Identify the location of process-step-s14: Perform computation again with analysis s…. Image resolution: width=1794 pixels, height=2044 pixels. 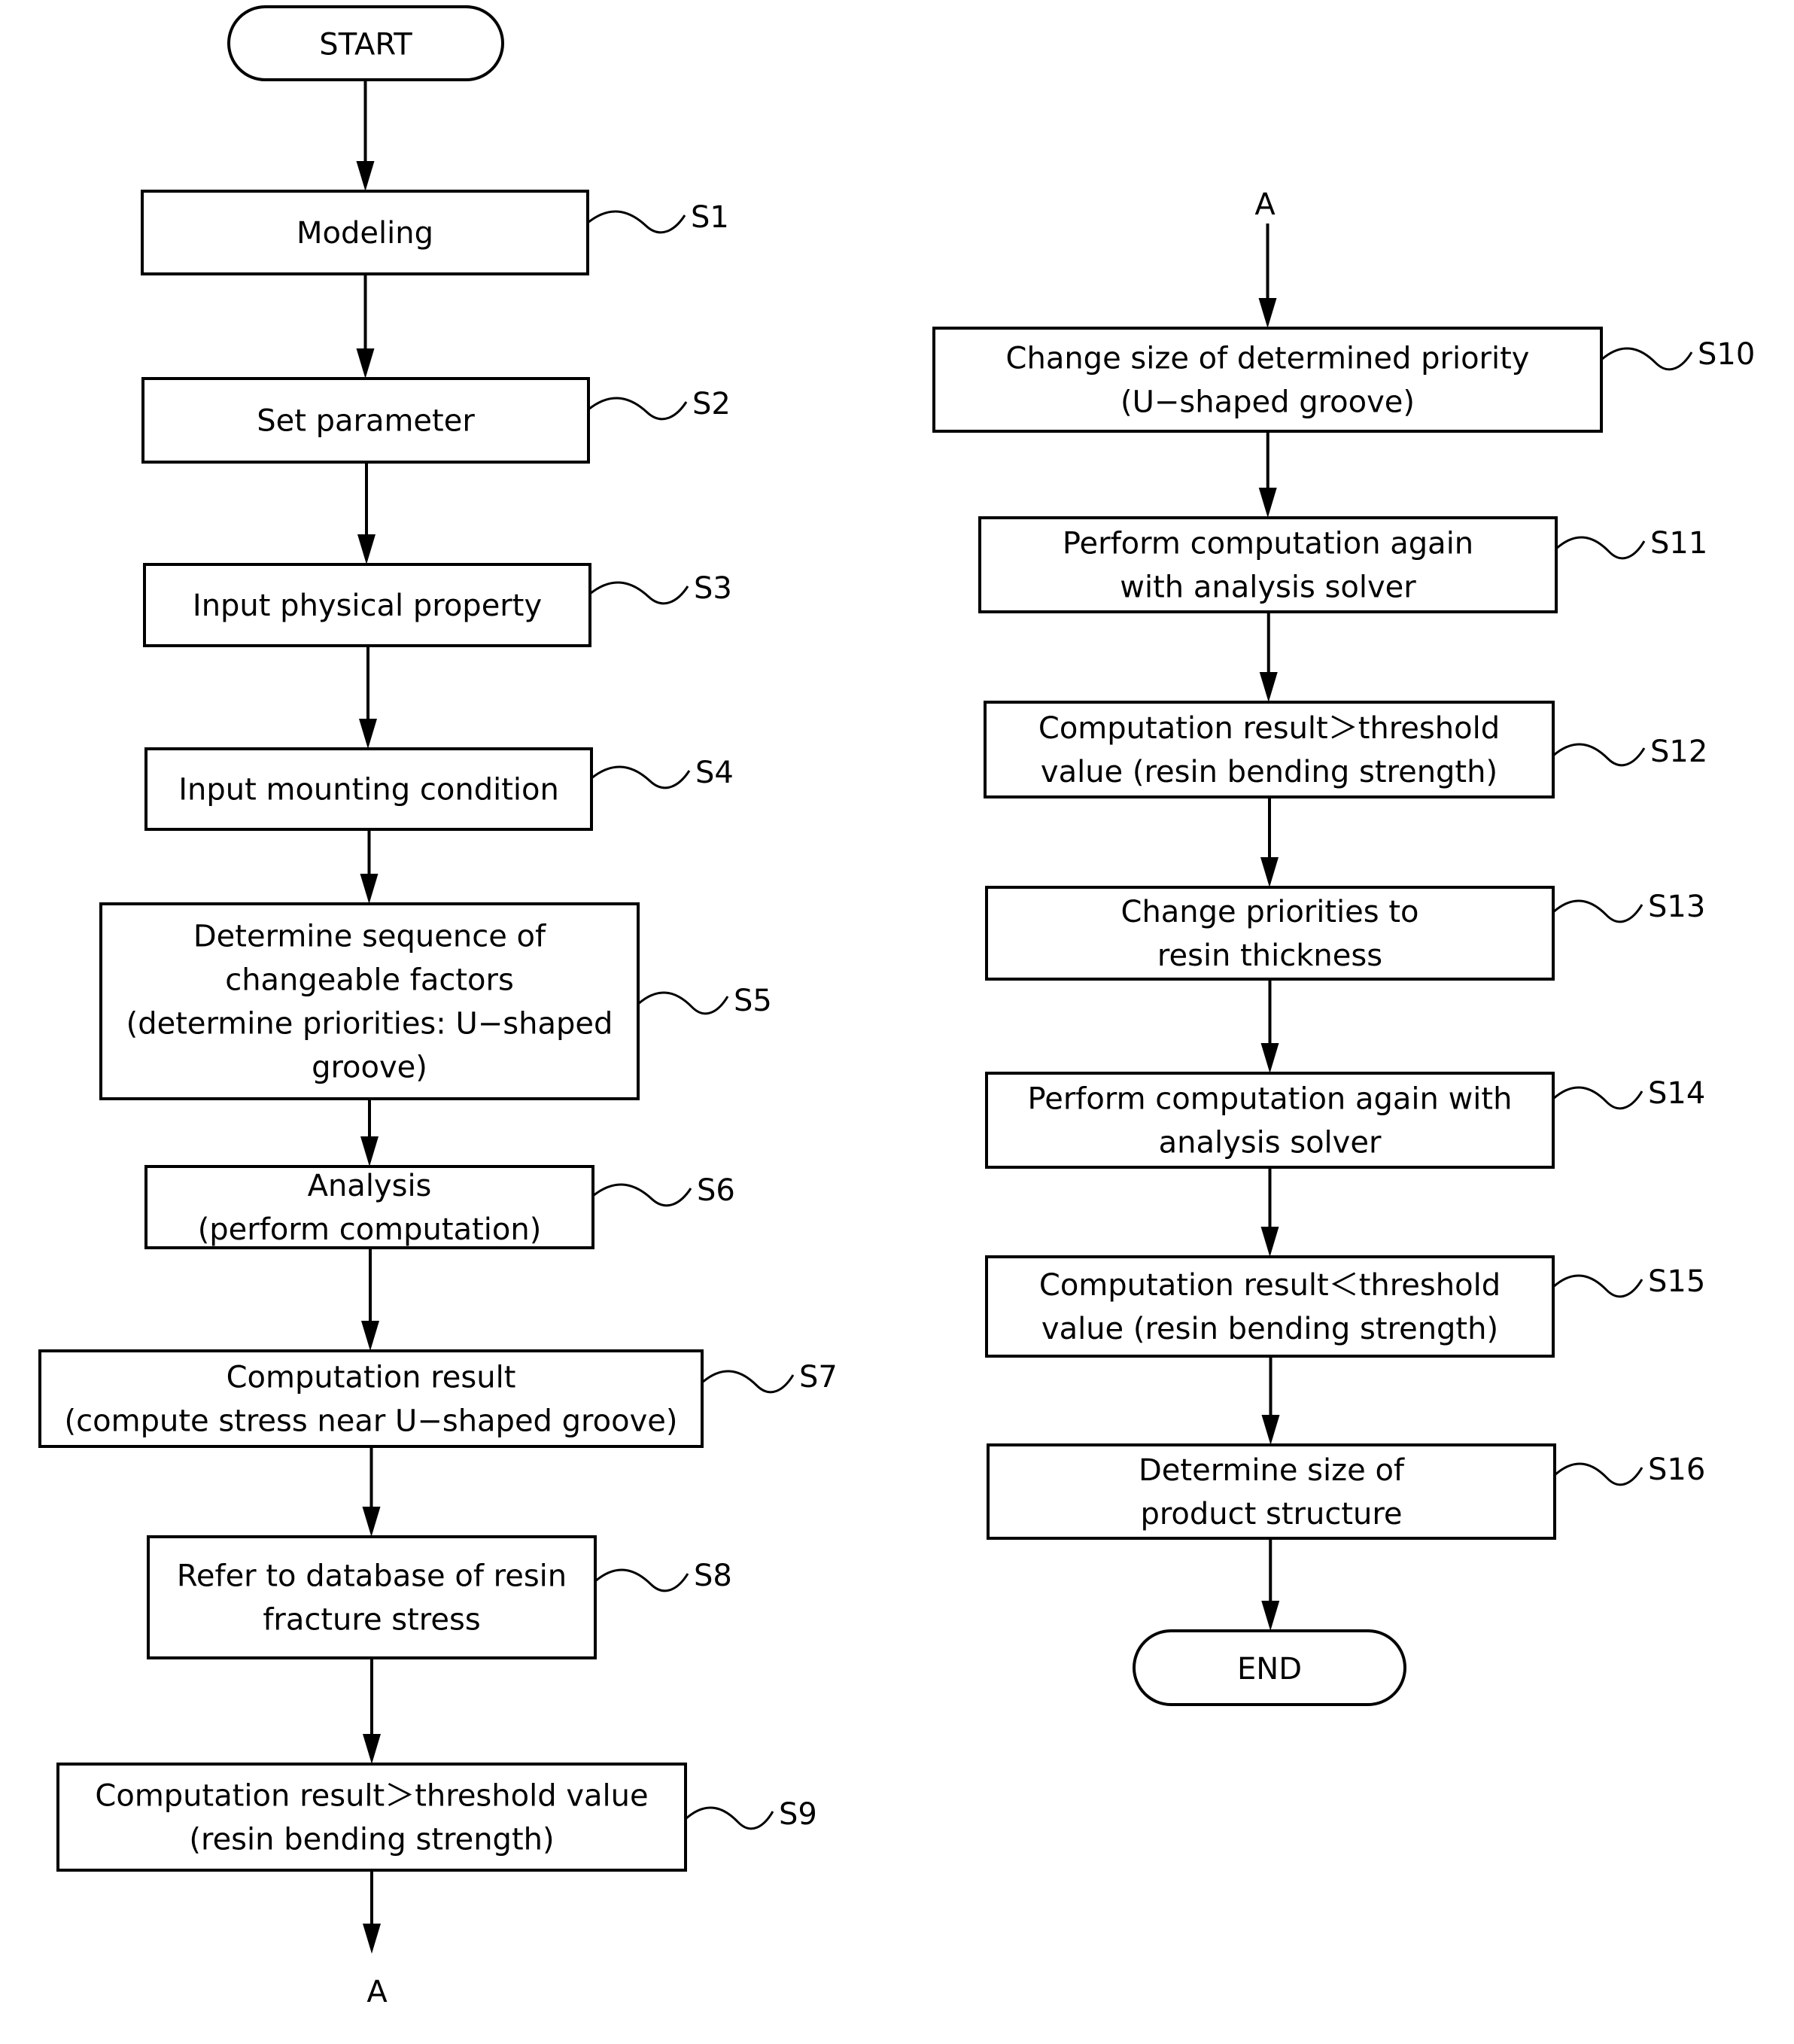
(1345, 1120).